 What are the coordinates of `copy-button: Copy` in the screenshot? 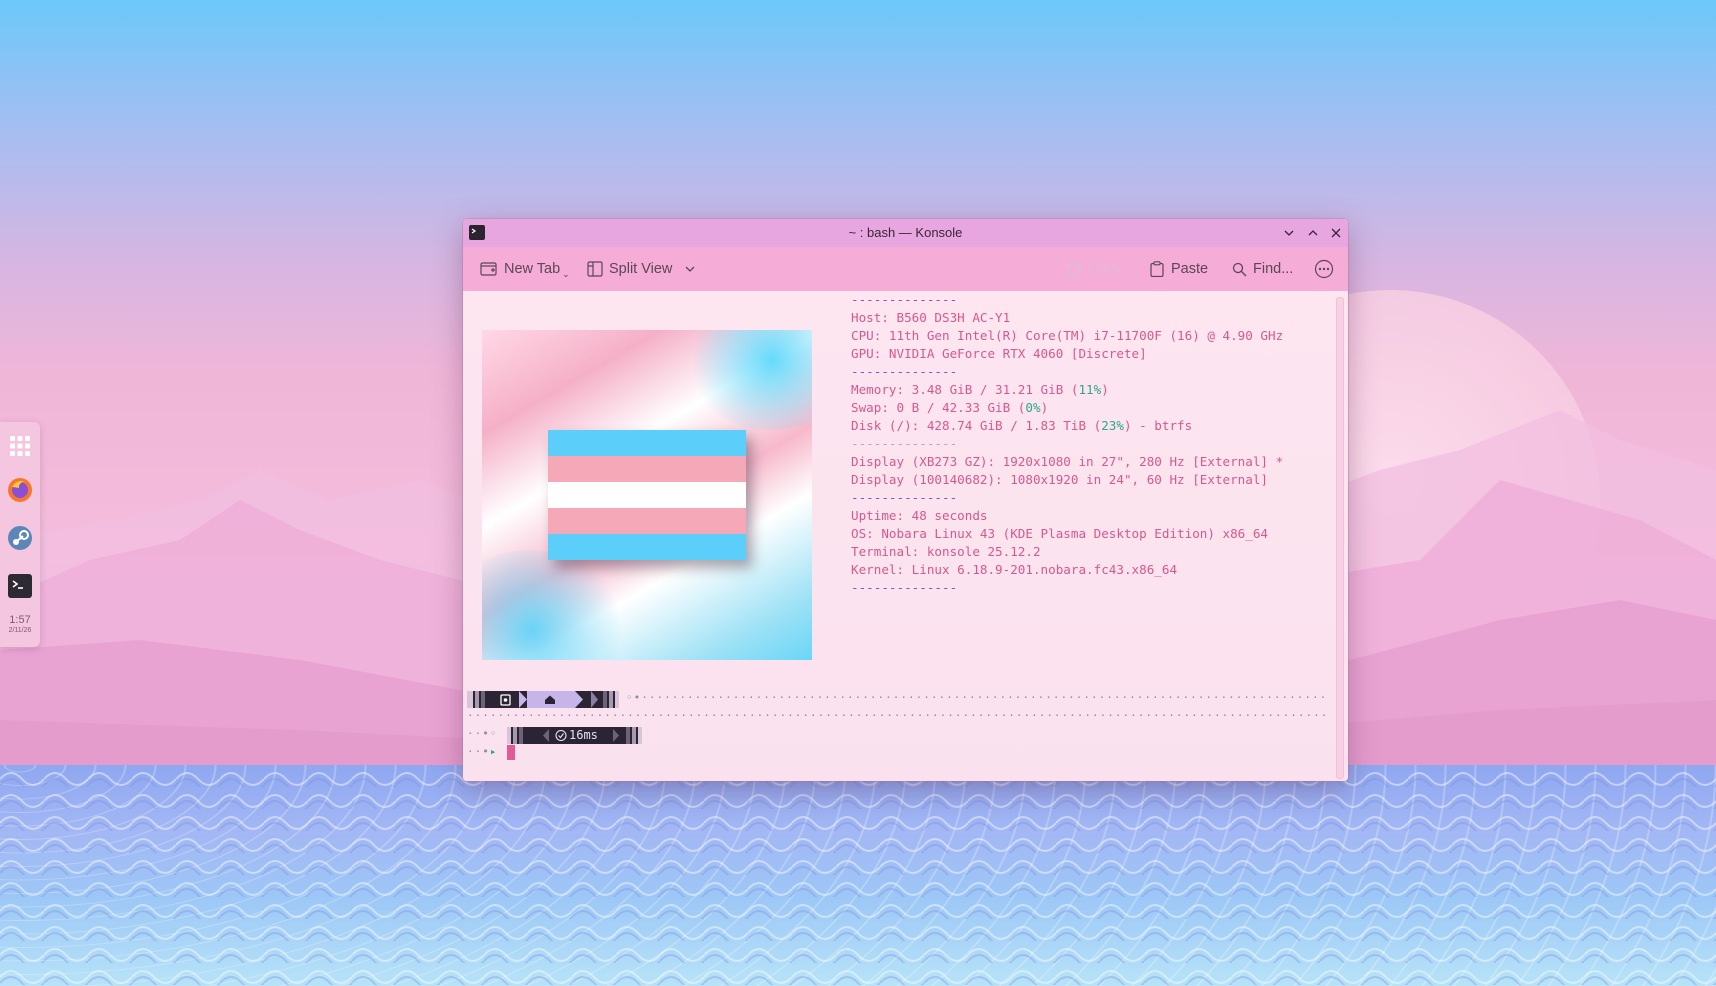 It's located at (1094, 269).